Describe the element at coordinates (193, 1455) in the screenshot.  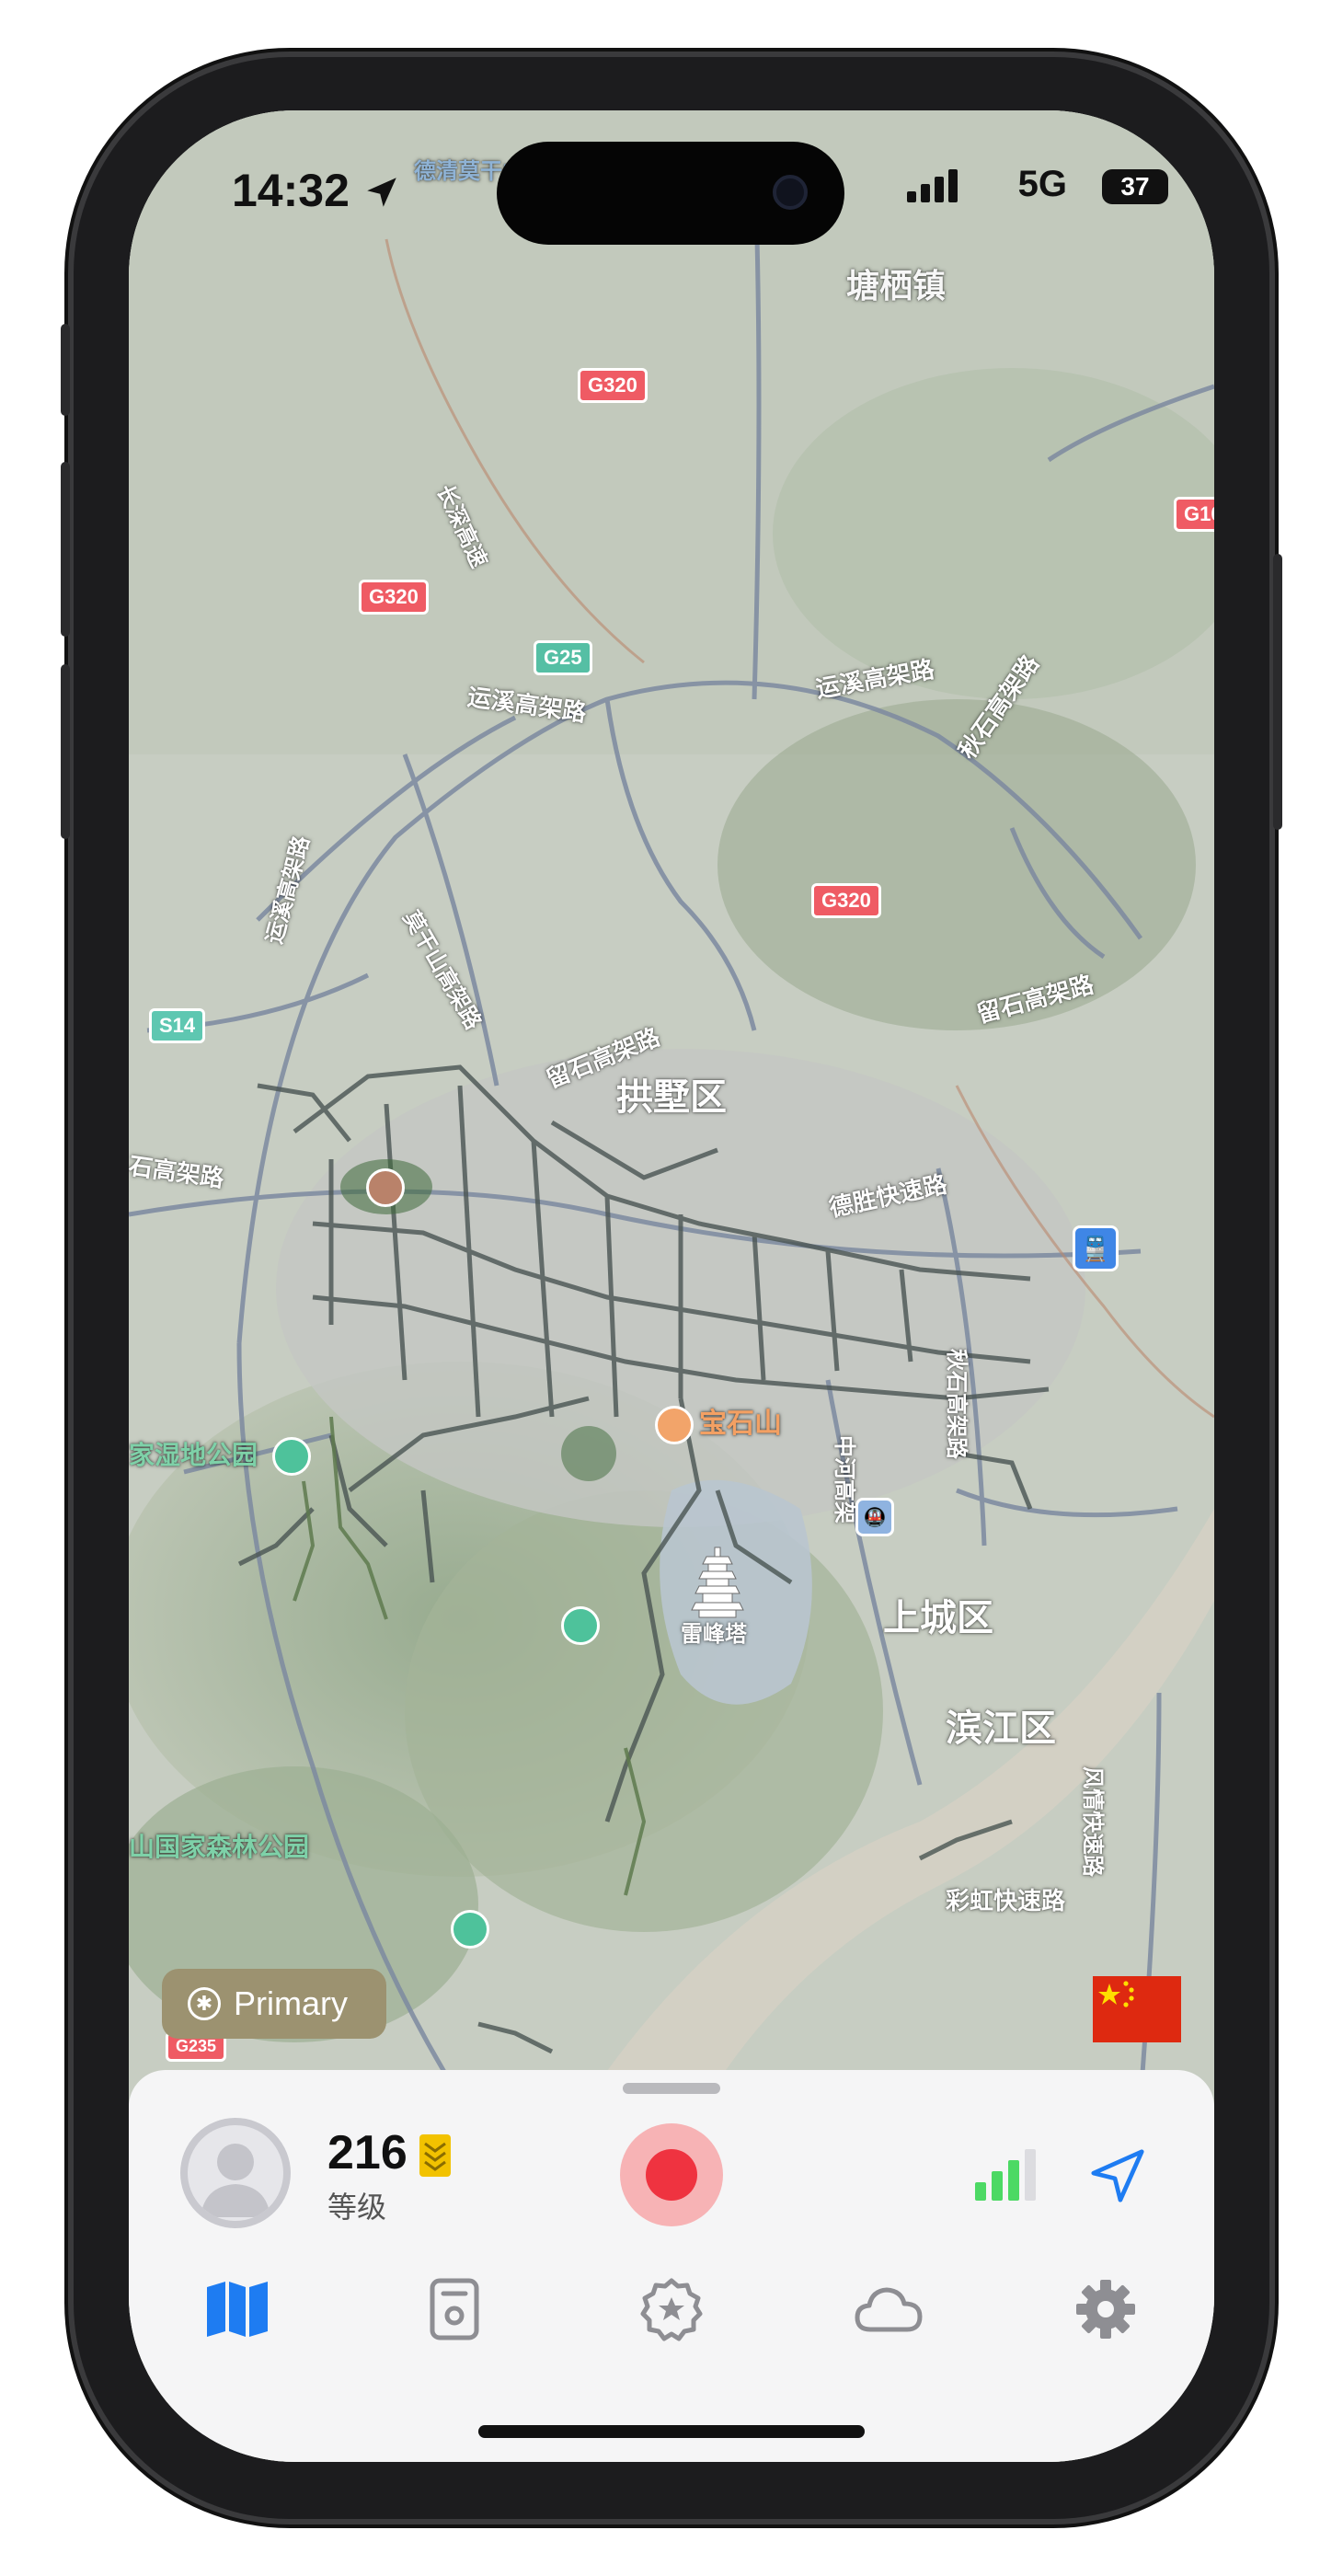
I see `map-label-wetland: 家湿地公园` at that location.